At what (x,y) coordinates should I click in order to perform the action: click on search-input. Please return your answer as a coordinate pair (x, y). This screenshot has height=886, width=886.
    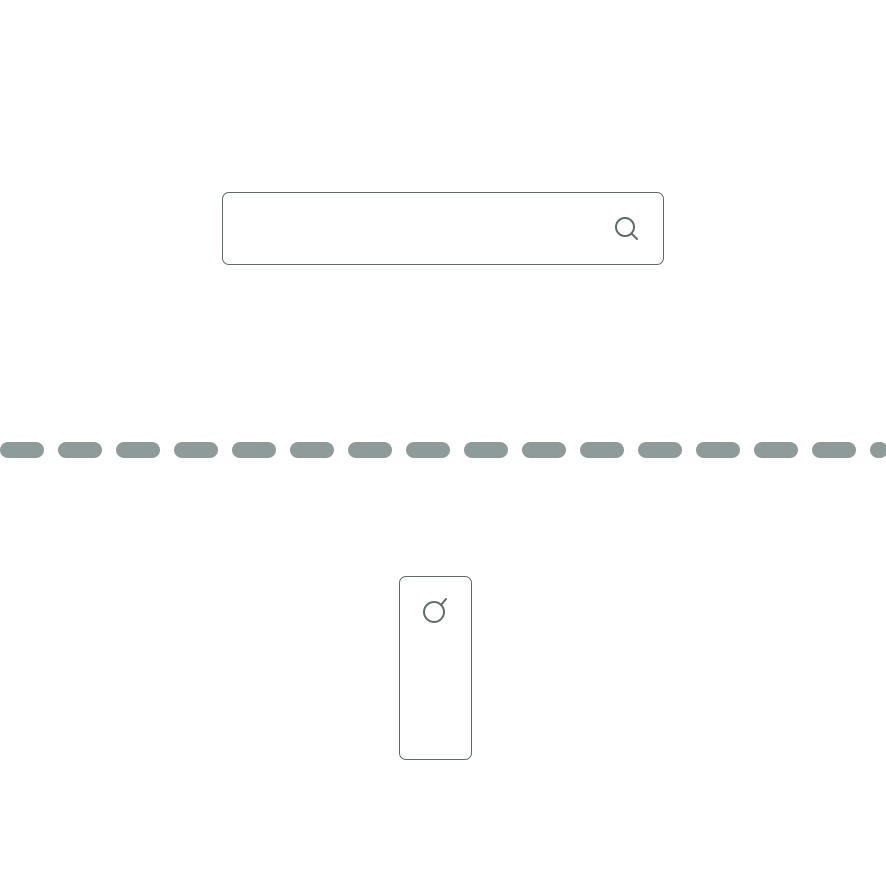
    Looking at the image, I should click on (420, 228).